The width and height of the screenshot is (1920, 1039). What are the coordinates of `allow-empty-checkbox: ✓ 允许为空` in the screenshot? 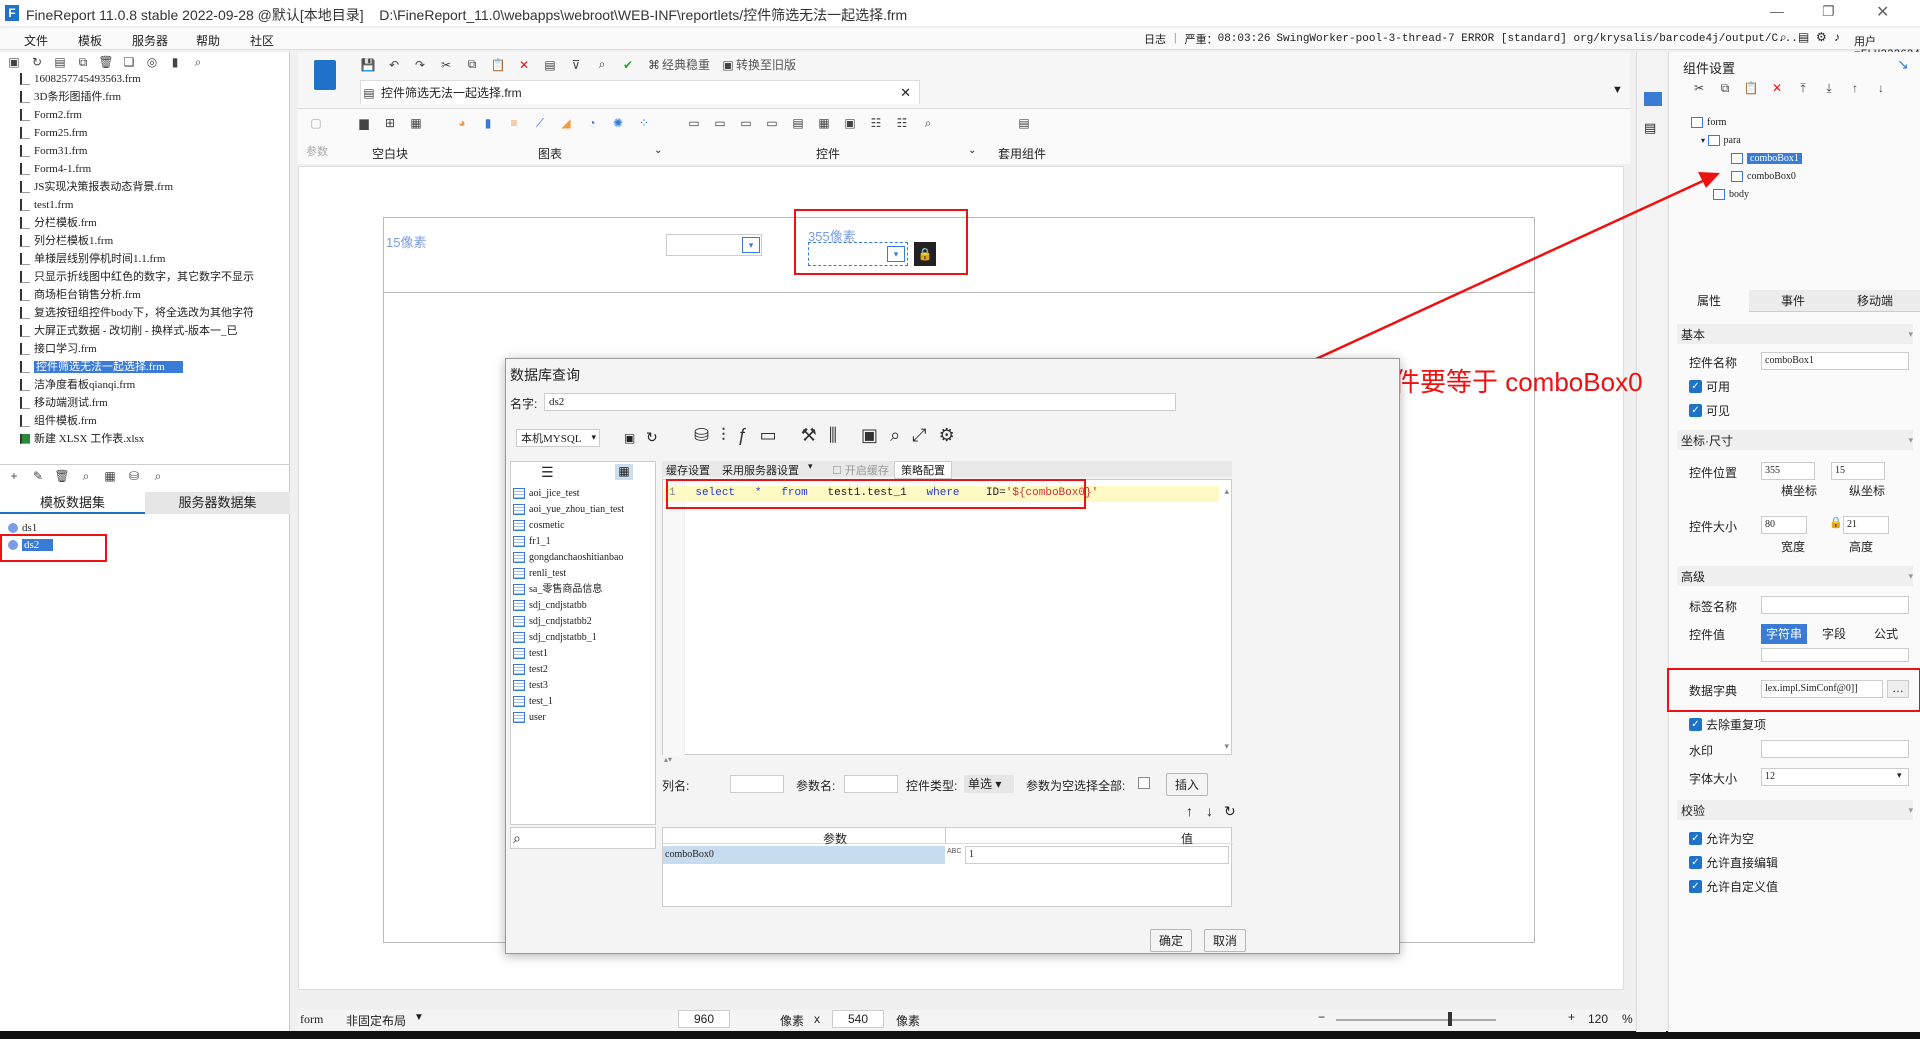 It's located at (1721, 838).